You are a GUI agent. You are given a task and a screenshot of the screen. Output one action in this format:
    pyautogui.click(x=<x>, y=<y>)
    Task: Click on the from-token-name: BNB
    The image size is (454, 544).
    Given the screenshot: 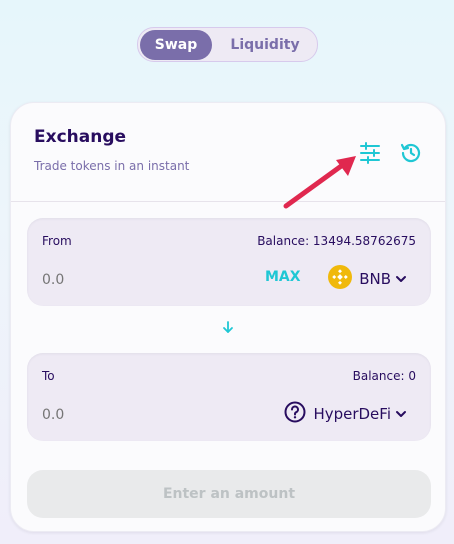 What is the action you would take?
    pyautogui.click(x=375, y=279)
    